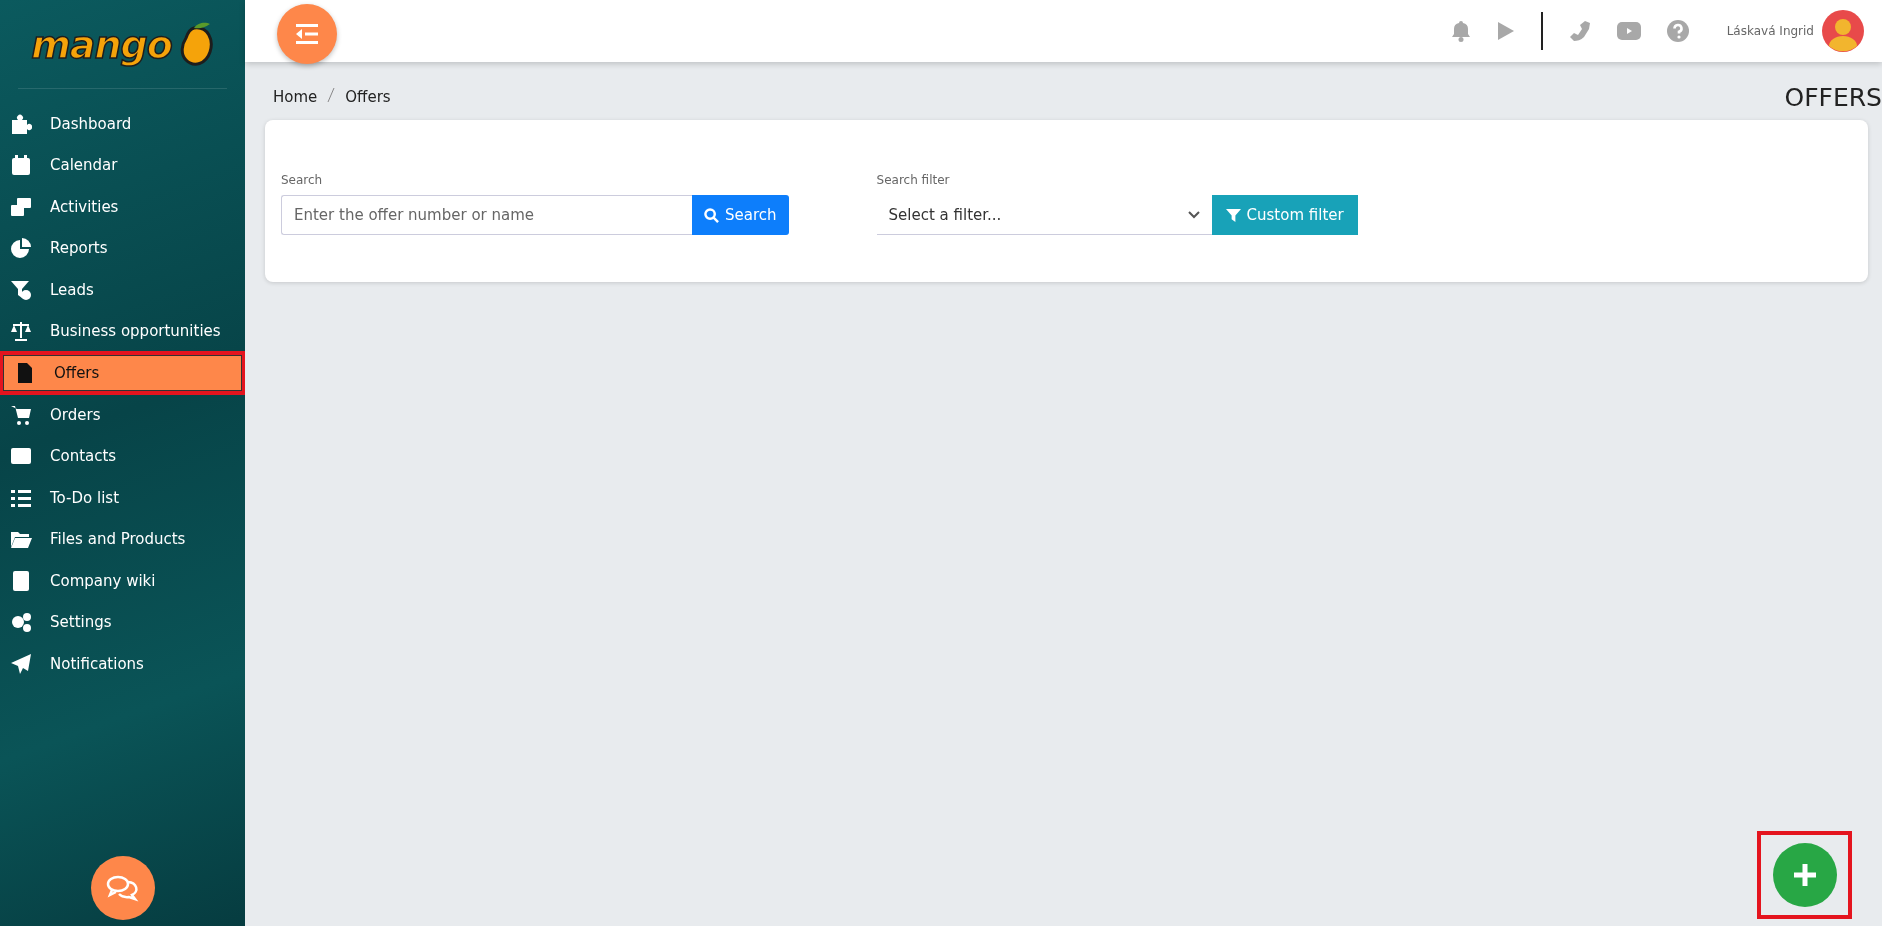 This screenshot has height=926, width=1882. What do you see at coordinates (122, 456) in the screenshot?
I see `sidebar-item: Contacts` at bounding box center [122, 456].